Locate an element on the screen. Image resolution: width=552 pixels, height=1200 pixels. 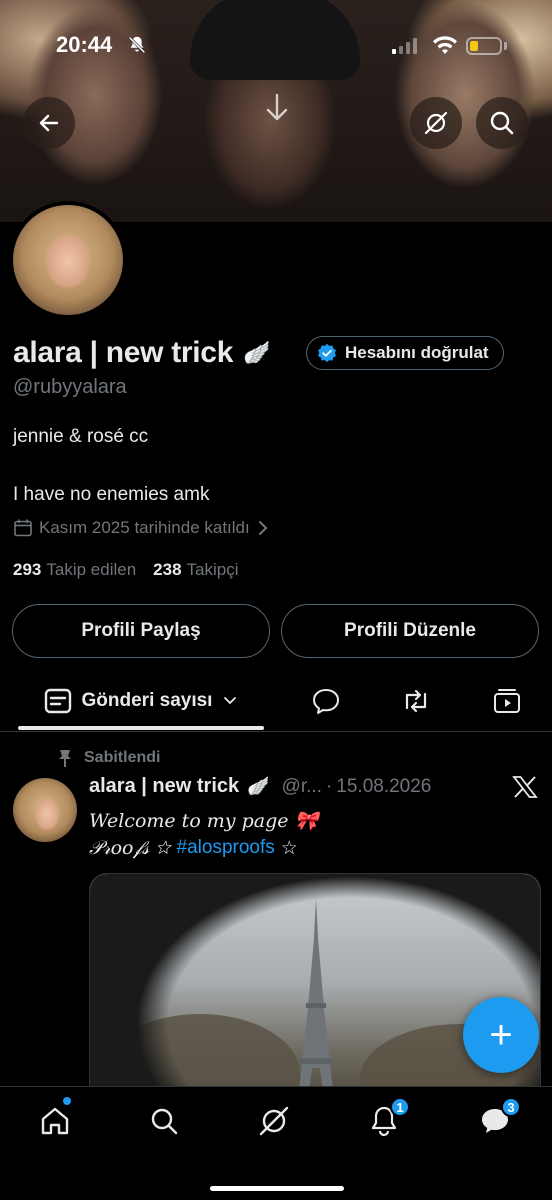
post-header: alara | new trick 🪽 @r... · 15.08.2026 is located at coordinates (260, 786).